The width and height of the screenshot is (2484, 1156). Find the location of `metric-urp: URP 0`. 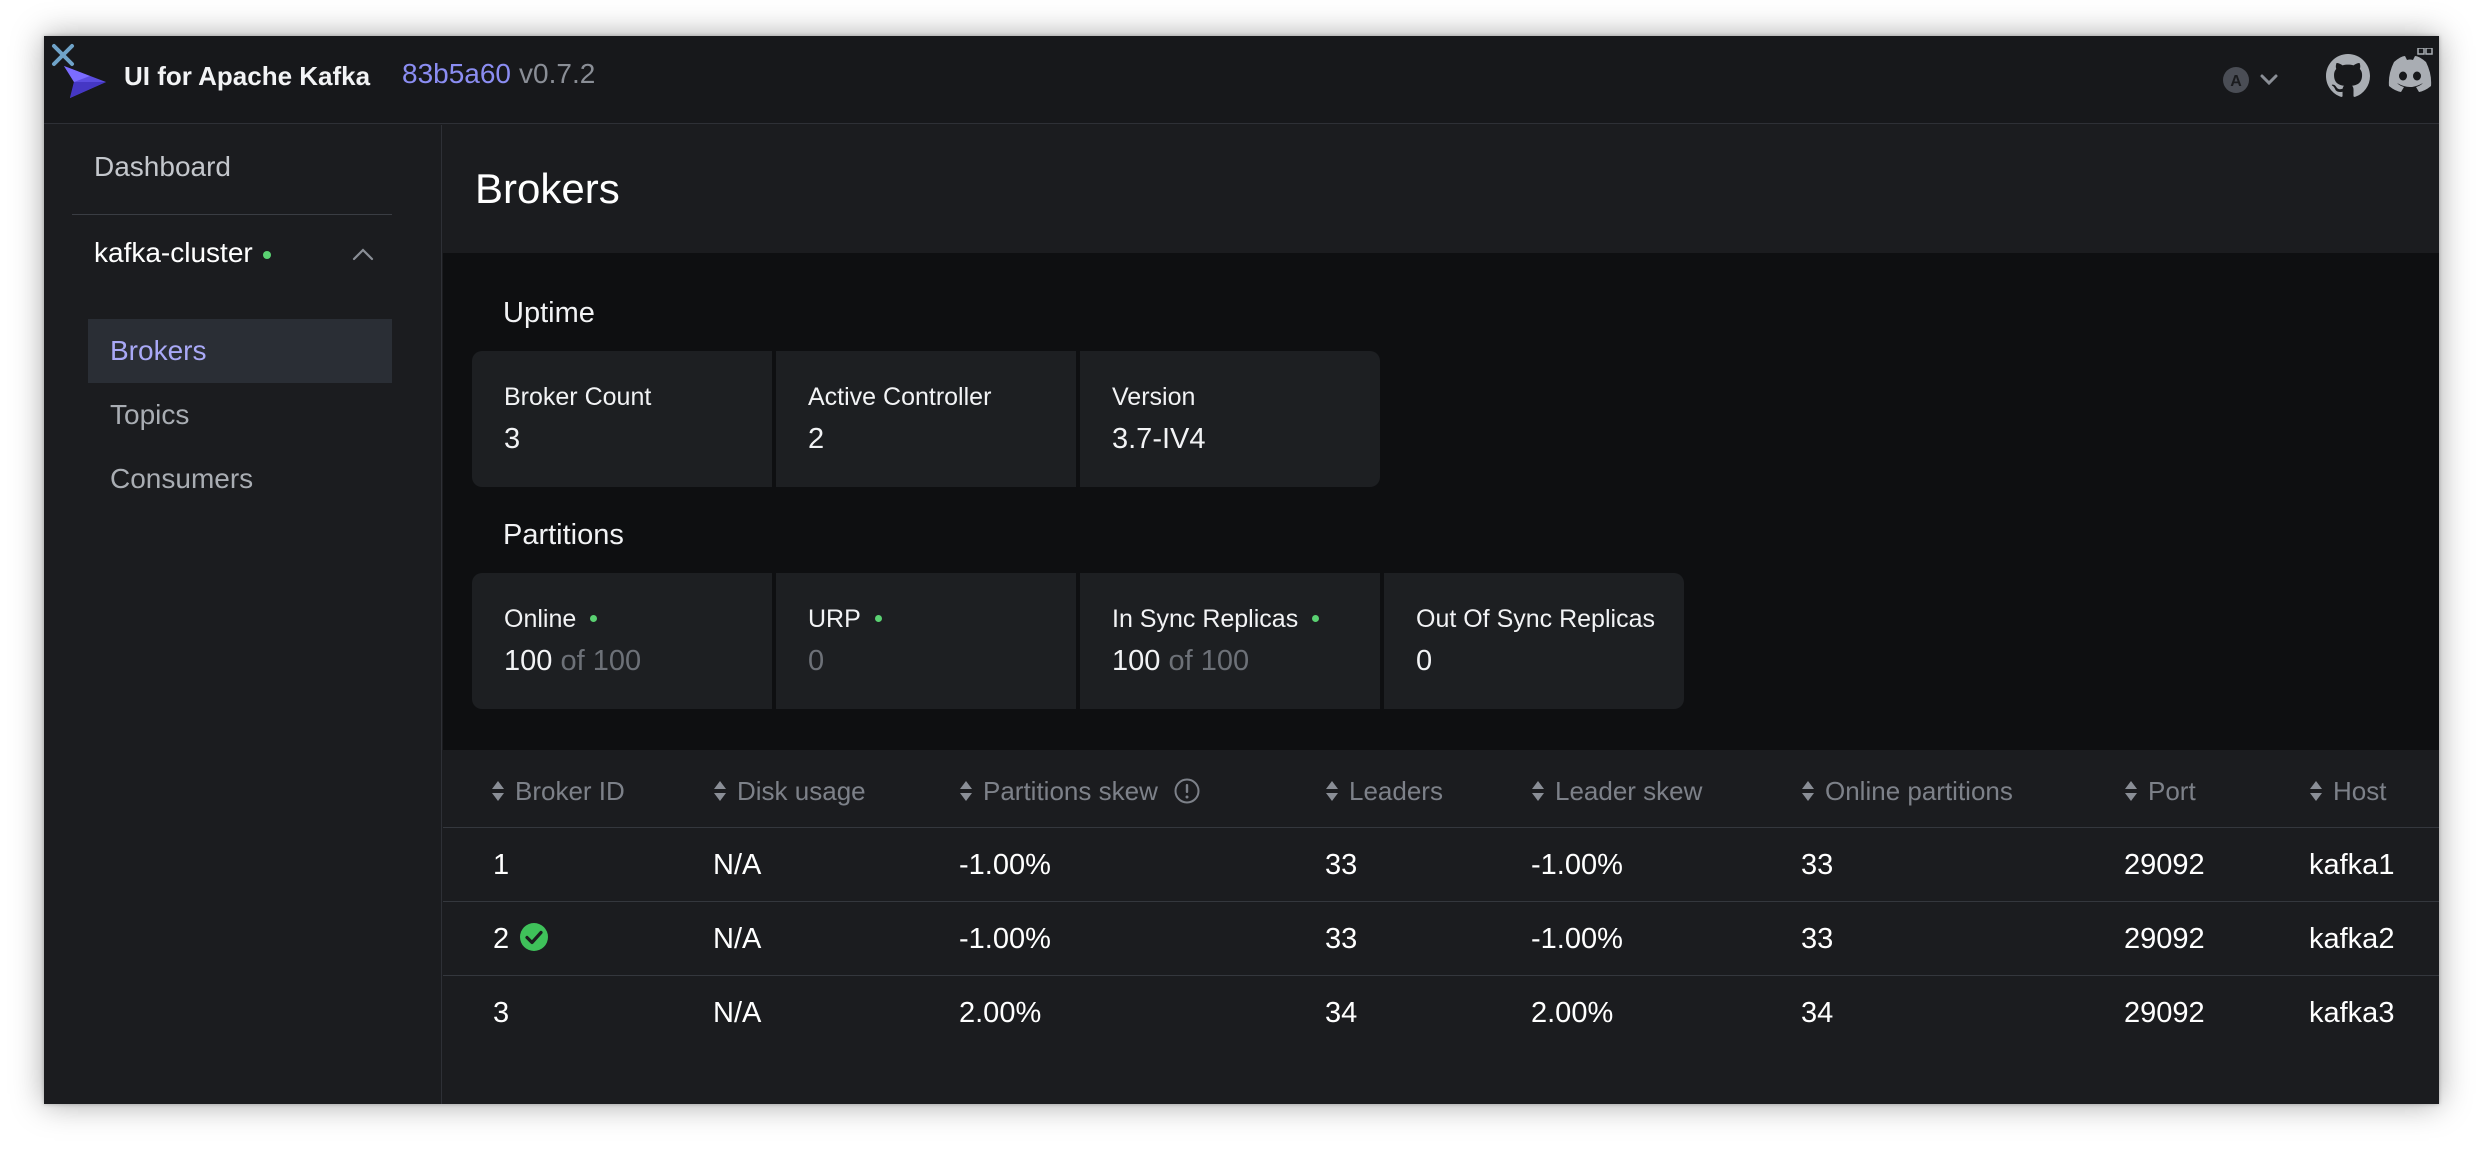

metric-urp: URP 0 is located at coordinates (926, 641).